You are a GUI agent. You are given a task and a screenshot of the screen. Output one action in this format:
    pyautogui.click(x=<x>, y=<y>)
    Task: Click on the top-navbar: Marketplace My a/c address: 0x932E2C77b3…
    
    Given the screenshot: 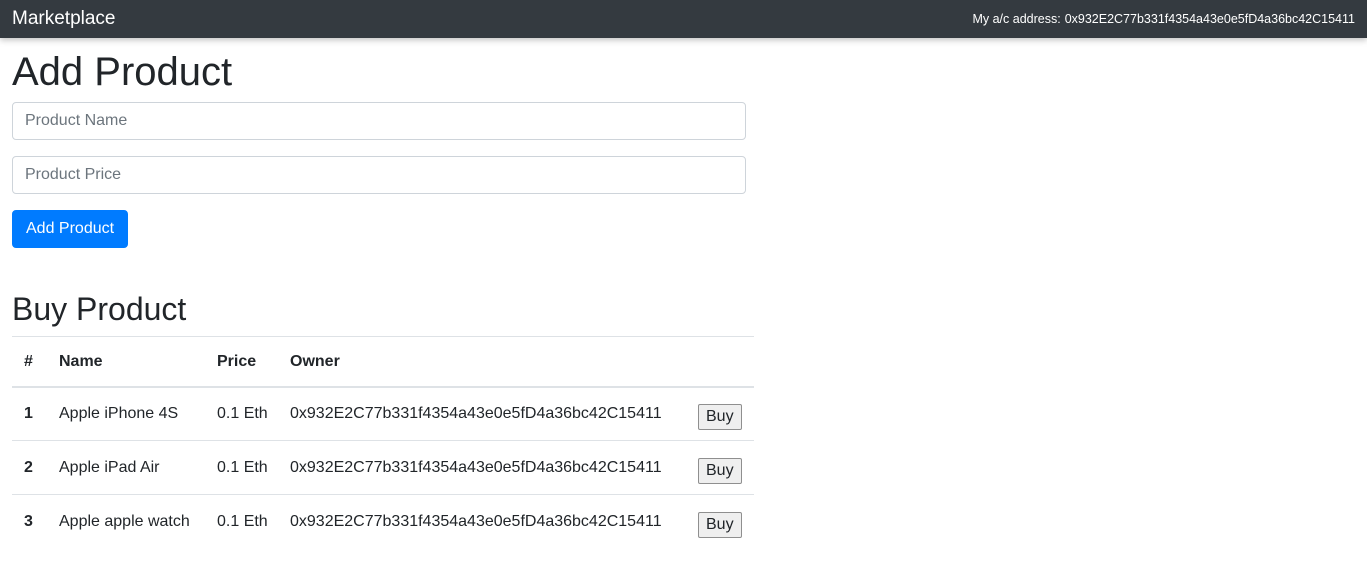 What is the action you would take?
    pyautogui.click(x=683, y=19)
    